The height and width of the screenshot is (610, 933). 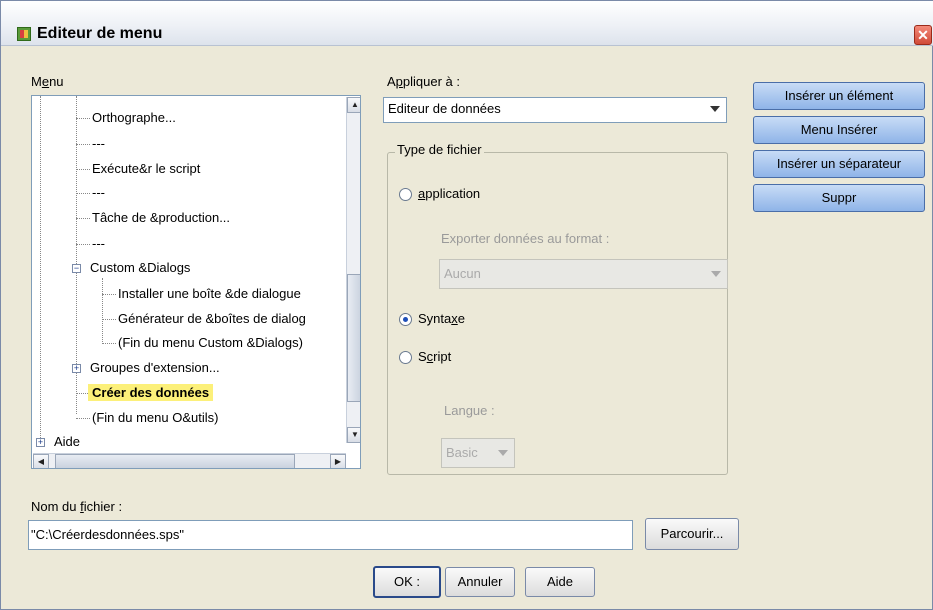 What do you see at coordinates (140, 268) in the screenshot?
I see `tree-item: Custom &Dialogs` at bounding box center [140, 268].